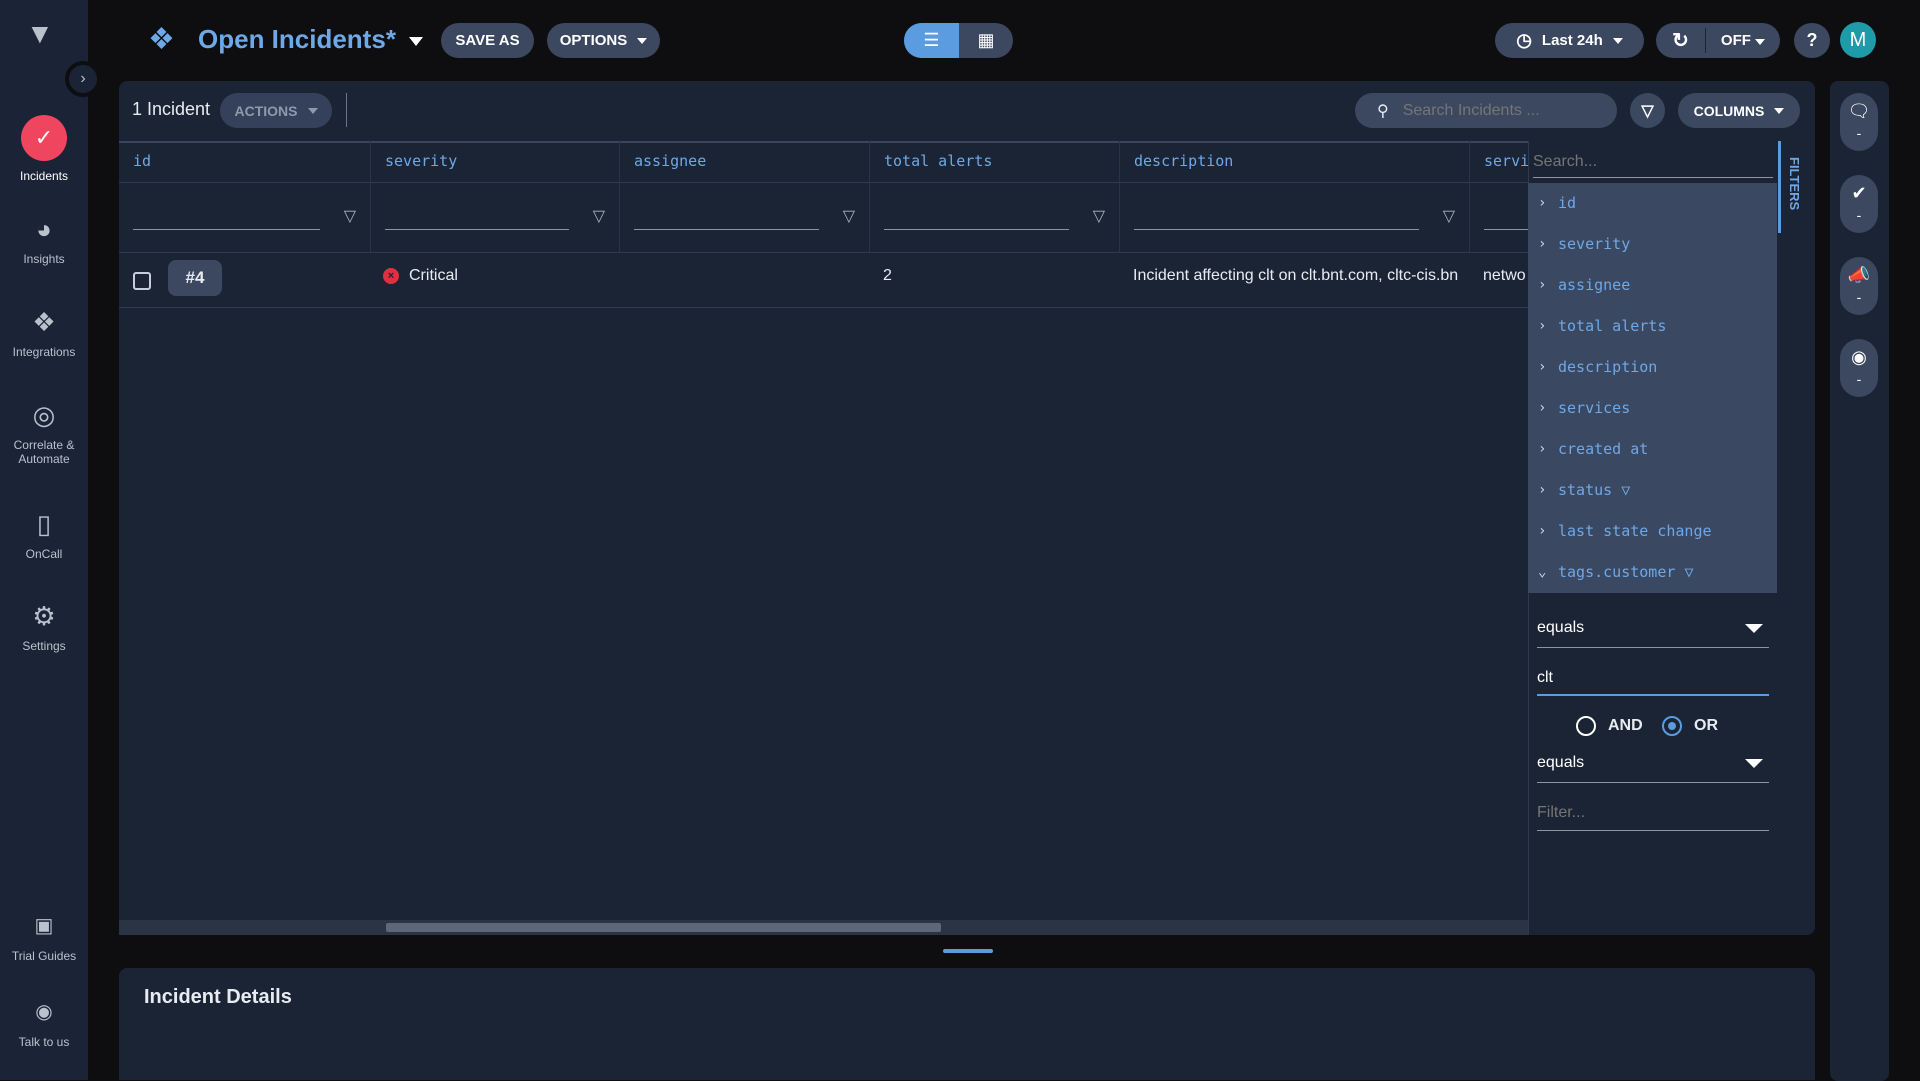 The height and width of the screenshot is (1081, 1920). I want to click on sidebar-collapse-button: ›, so click(83, 79).